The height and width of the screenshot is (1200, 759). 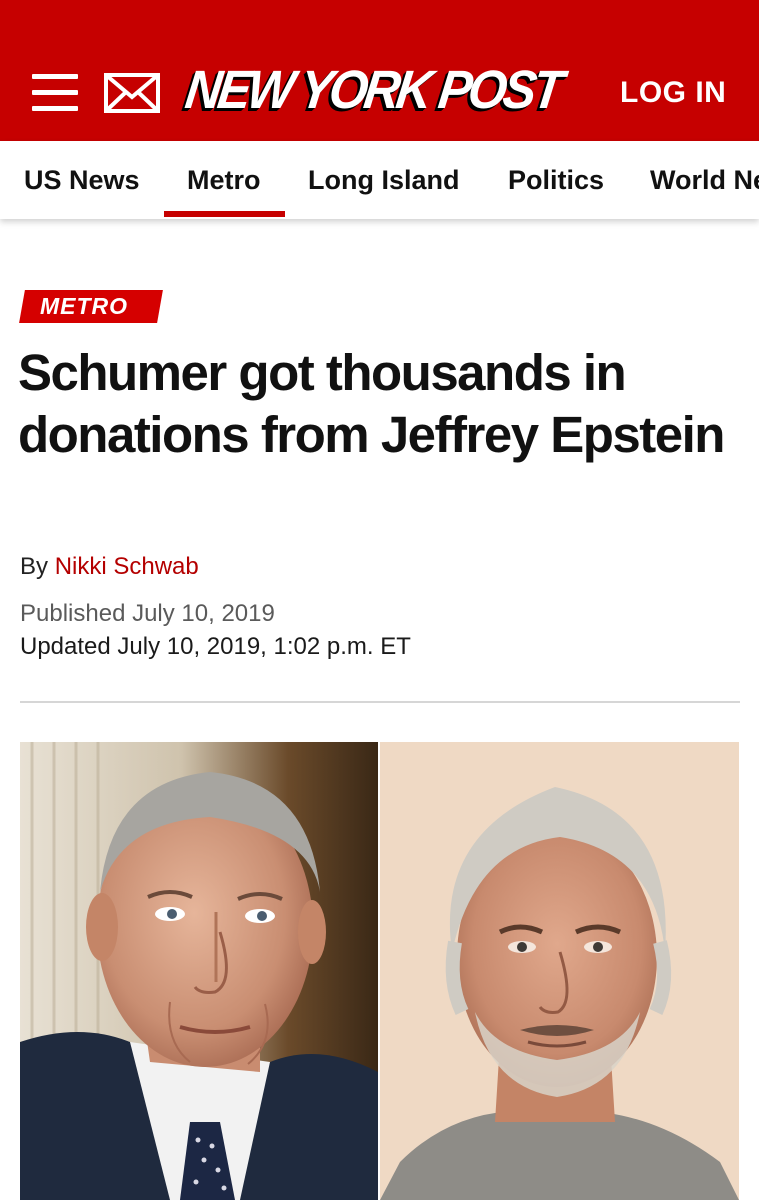 I want to click on site-header: NEW YORK POST LOG IN, so click(x=379, y=70).